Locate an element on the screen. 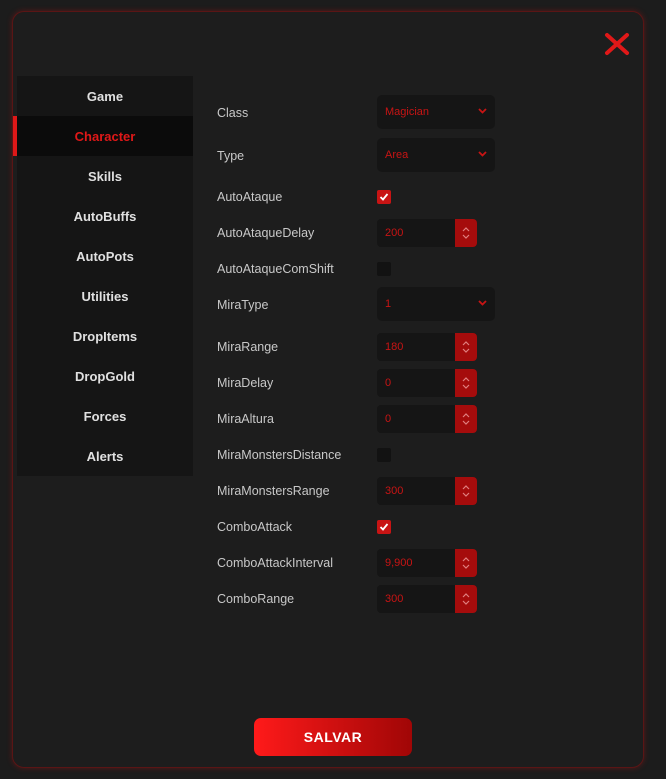 Image resolution: width=666 pixels, height=779 pixels. setting-row-type: Type Area is located at coordinates (367, 155).